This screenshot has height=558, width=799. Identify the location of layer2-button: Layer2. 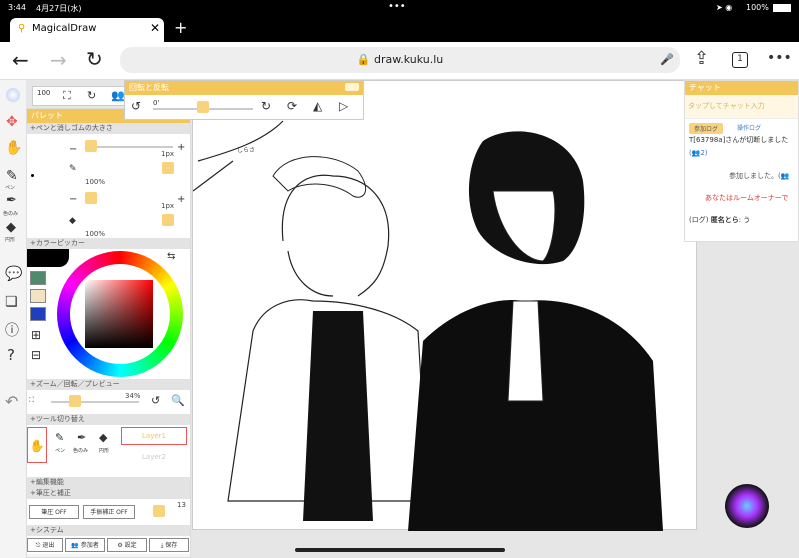
(154, 457).